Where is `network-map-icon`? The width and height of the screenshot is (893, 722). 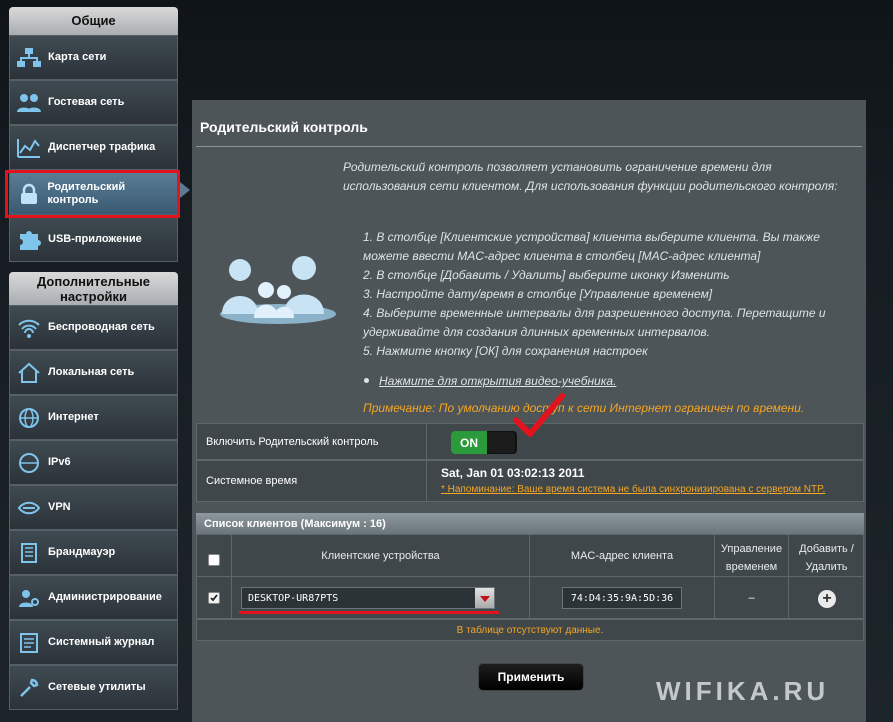 network-map-icon is located at coordinates (29, 57).